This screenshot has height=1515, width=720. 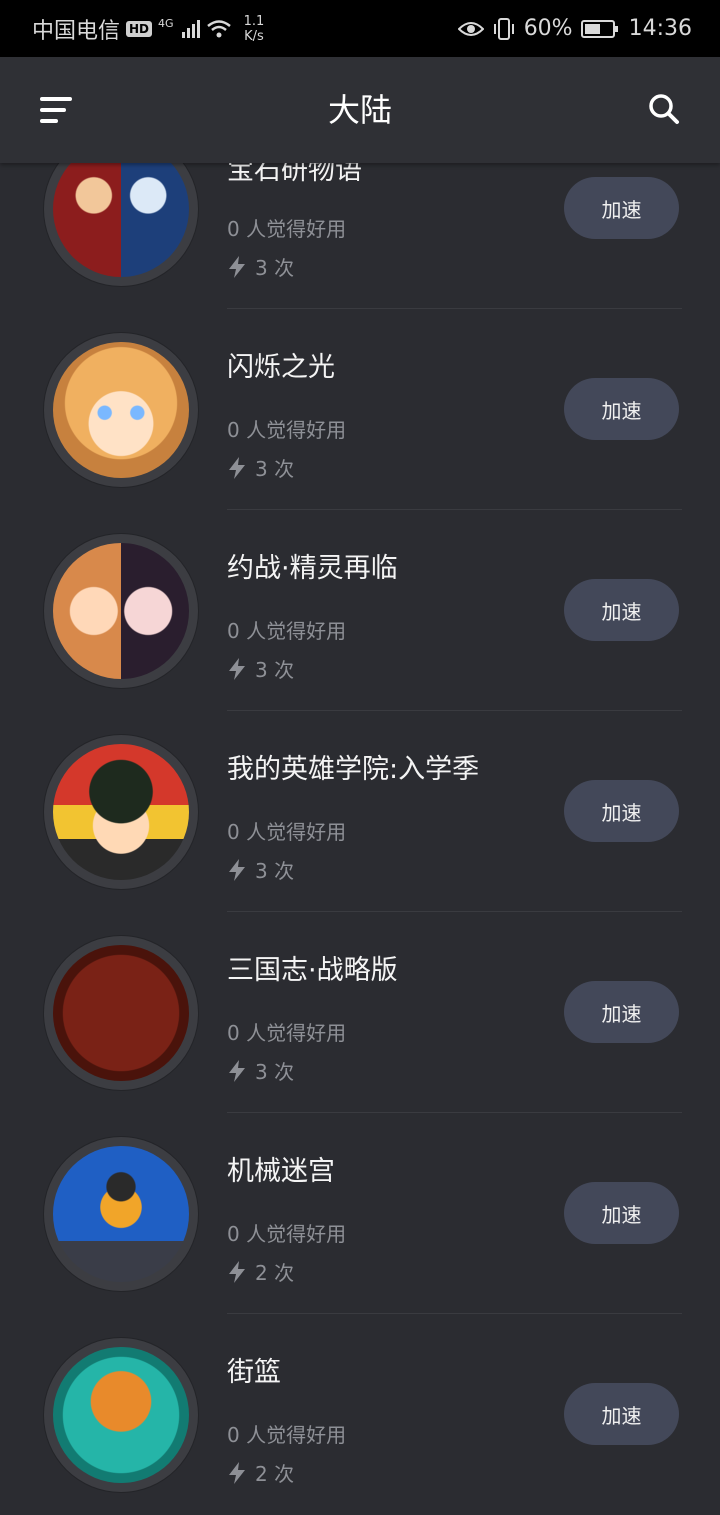 I want to click on game-name: 约战·精灵再临, so click(x=312, y=568).